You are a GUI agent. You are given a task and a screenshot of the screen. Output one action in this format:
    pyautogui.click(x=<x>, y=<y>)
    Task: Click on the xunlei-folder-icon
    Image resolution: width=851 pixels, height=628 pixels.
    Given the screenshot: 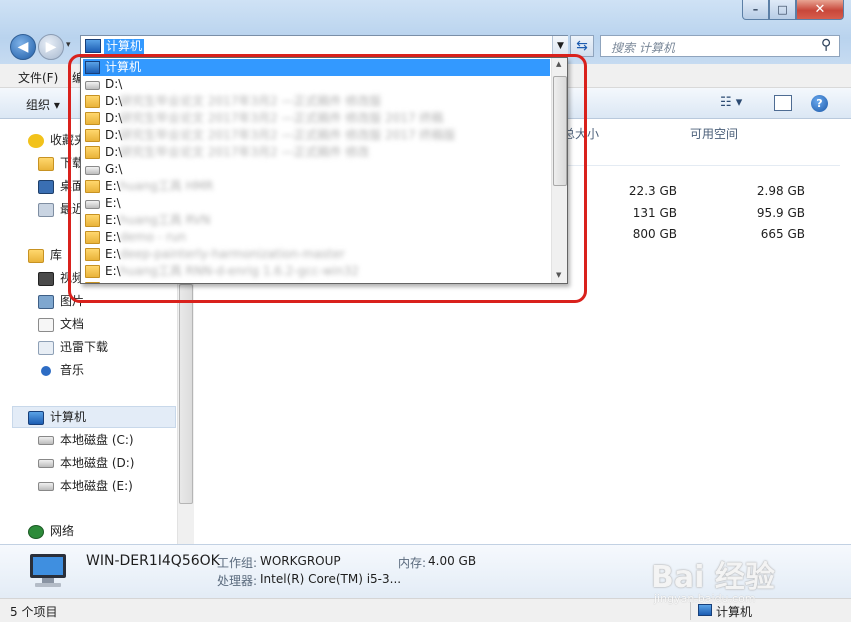 What is the action you would take?
    pyautogui.click(x=46, y=347)
    